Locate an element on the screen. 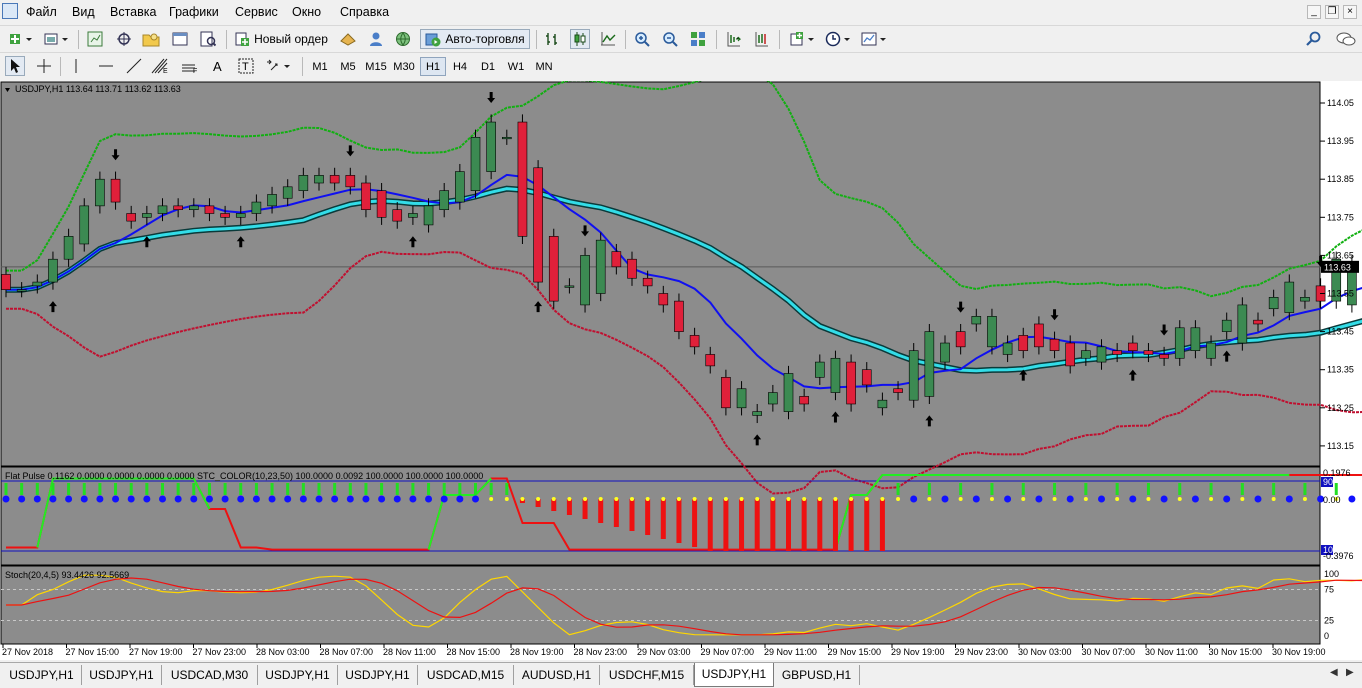 The width and height of the screenshot is (1362, 688). candlestick-icon is located at coordinates (580, 39).